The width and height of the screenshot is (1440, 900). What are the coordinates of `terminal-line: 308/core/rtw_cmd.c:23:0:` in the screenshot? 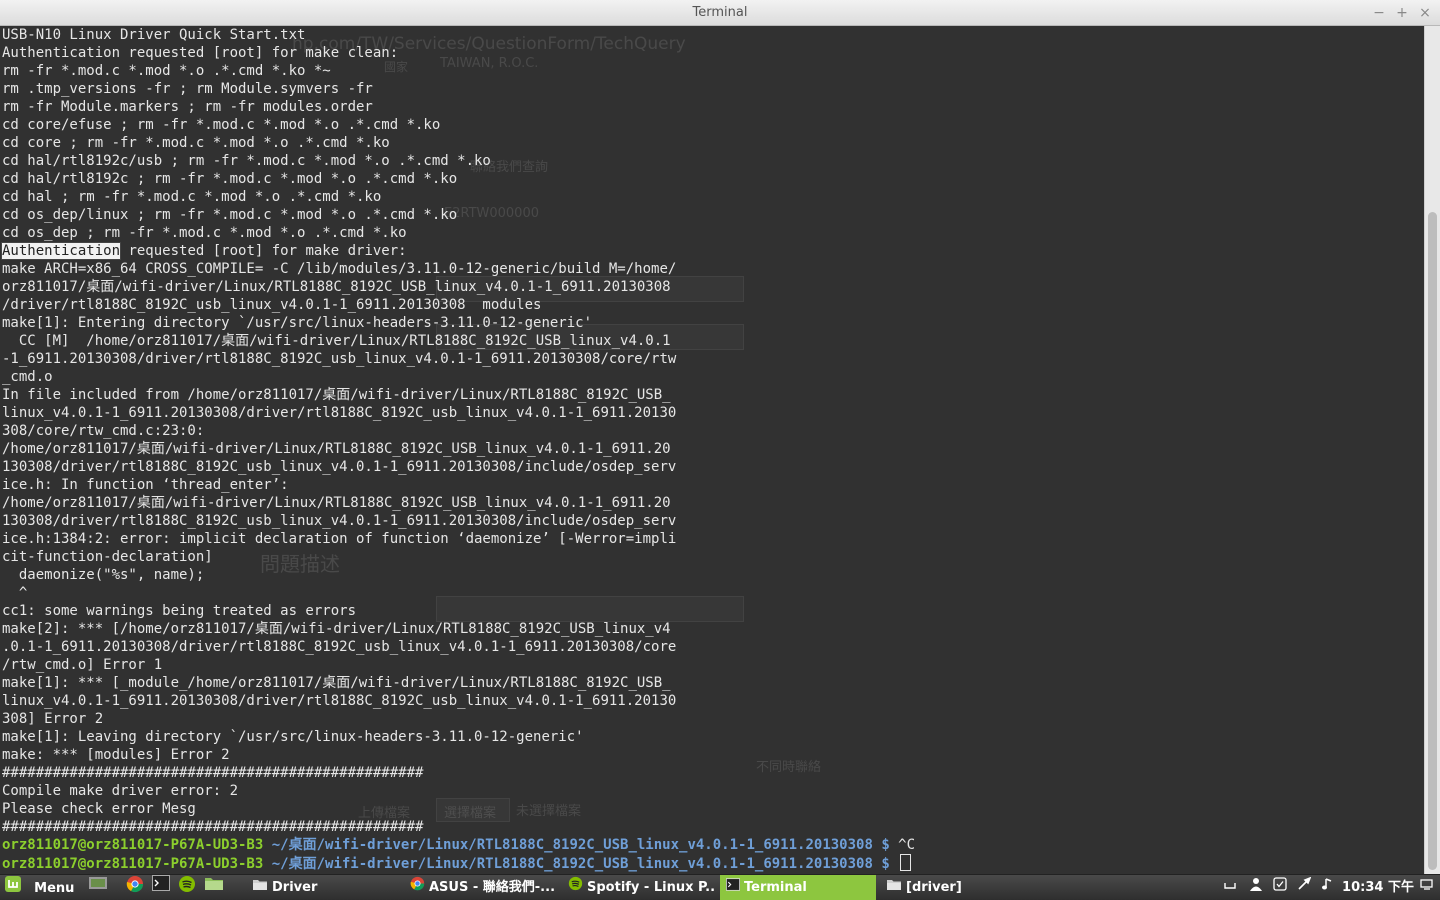 It's located at (103, 431).